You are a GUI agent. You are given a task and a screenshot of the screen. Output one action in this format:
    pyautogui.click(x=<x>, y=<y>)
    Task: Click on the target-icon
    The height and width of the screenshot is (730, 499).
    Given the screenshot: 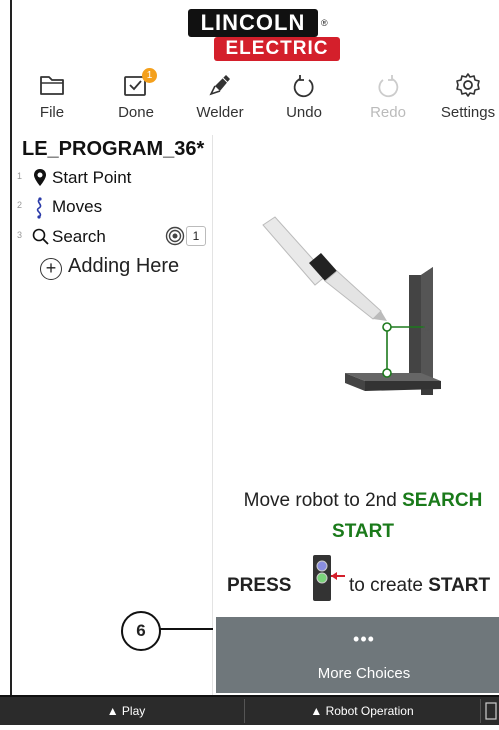 What is the action you would take?
    pyautogui.click(x=175, y=238)
    